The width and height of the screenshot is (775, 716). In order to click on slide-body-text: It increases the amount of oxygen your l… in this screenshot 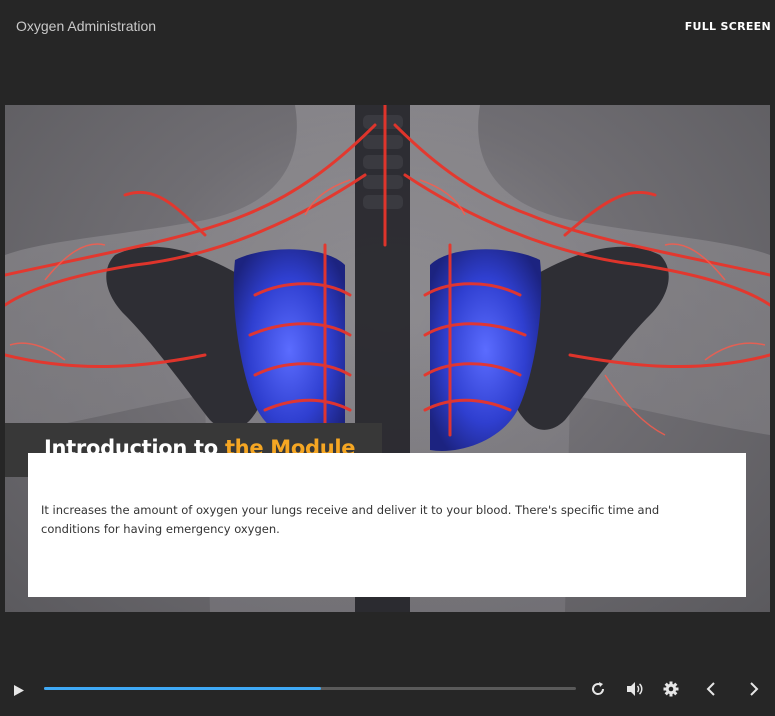, I will do `click(350, 519)`.